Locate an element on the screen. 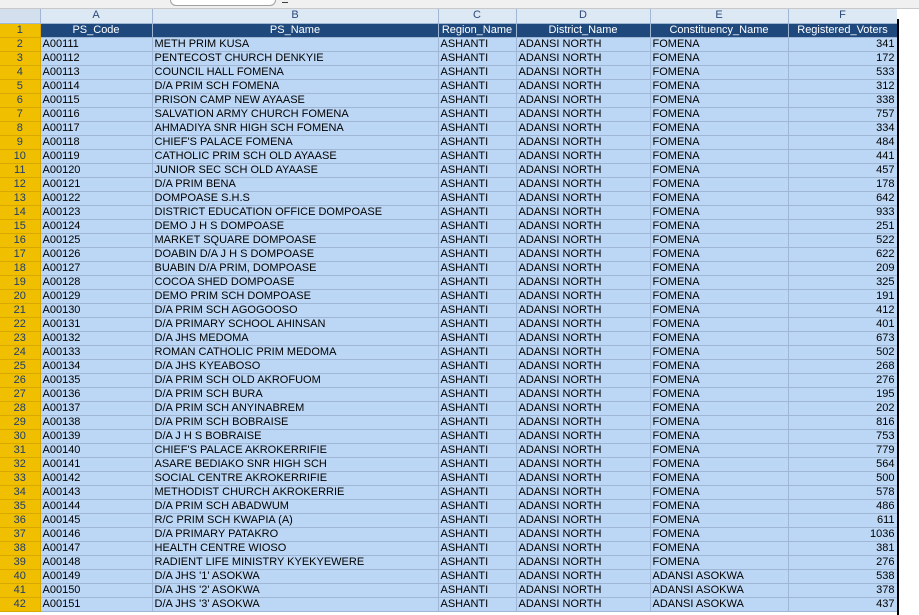 The image size is (919, 615). cell-ps-name: CHIEF'S PALACE FOMENA is located at coordinates (295, 142).